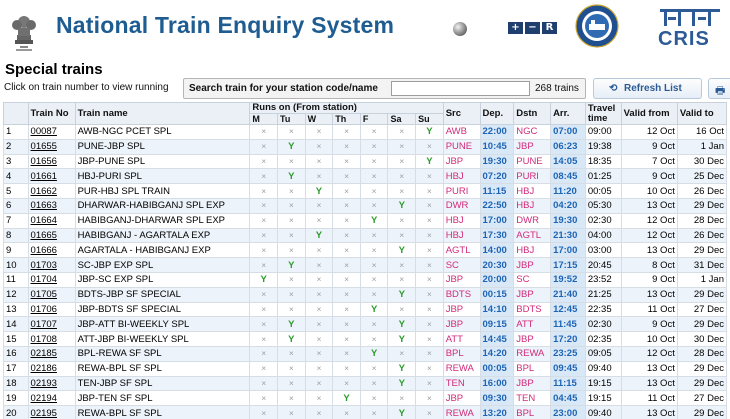  Describe the element at coordinates (719, 88) in the screenshot. I see `print-button: 🖶` at that location.